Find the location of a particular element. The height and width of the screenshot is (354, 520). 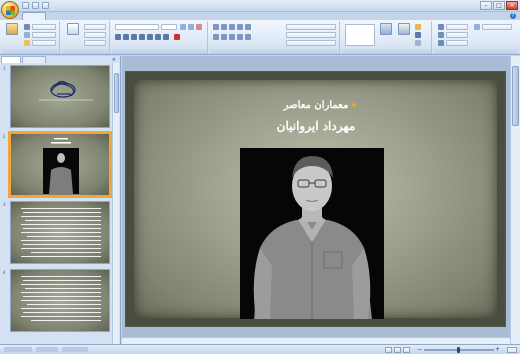

thumbnail-text-lines is located at coordinates (61, 232).